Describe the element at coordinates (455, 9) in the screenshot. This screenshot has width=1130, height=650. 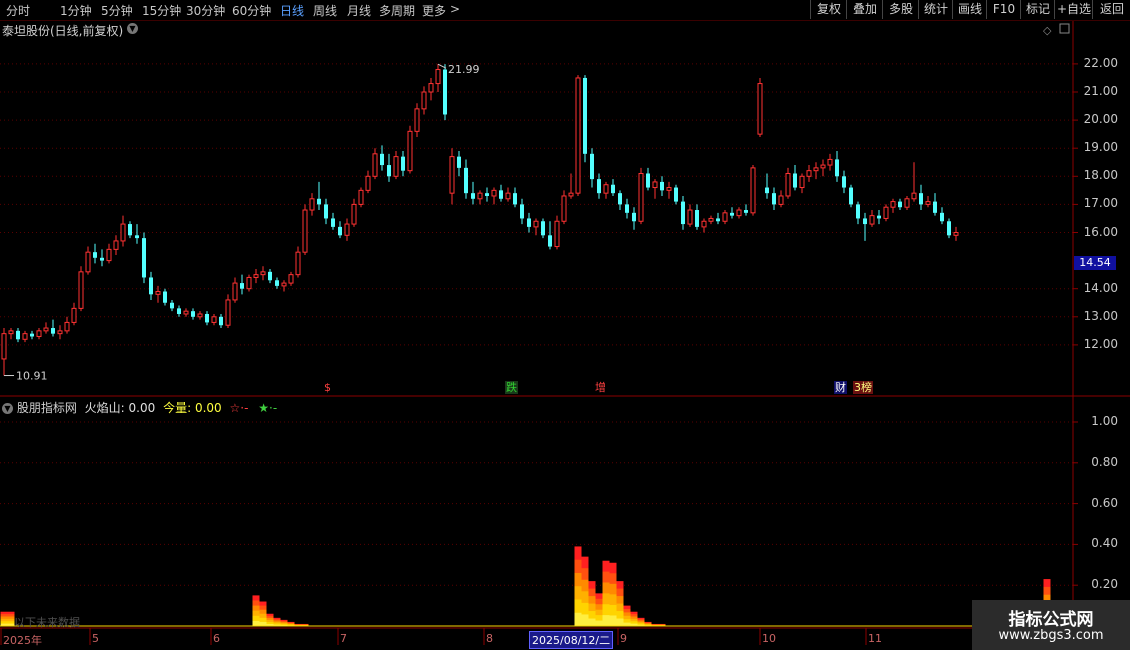
I see `more-arrow-icon: >` at that location.